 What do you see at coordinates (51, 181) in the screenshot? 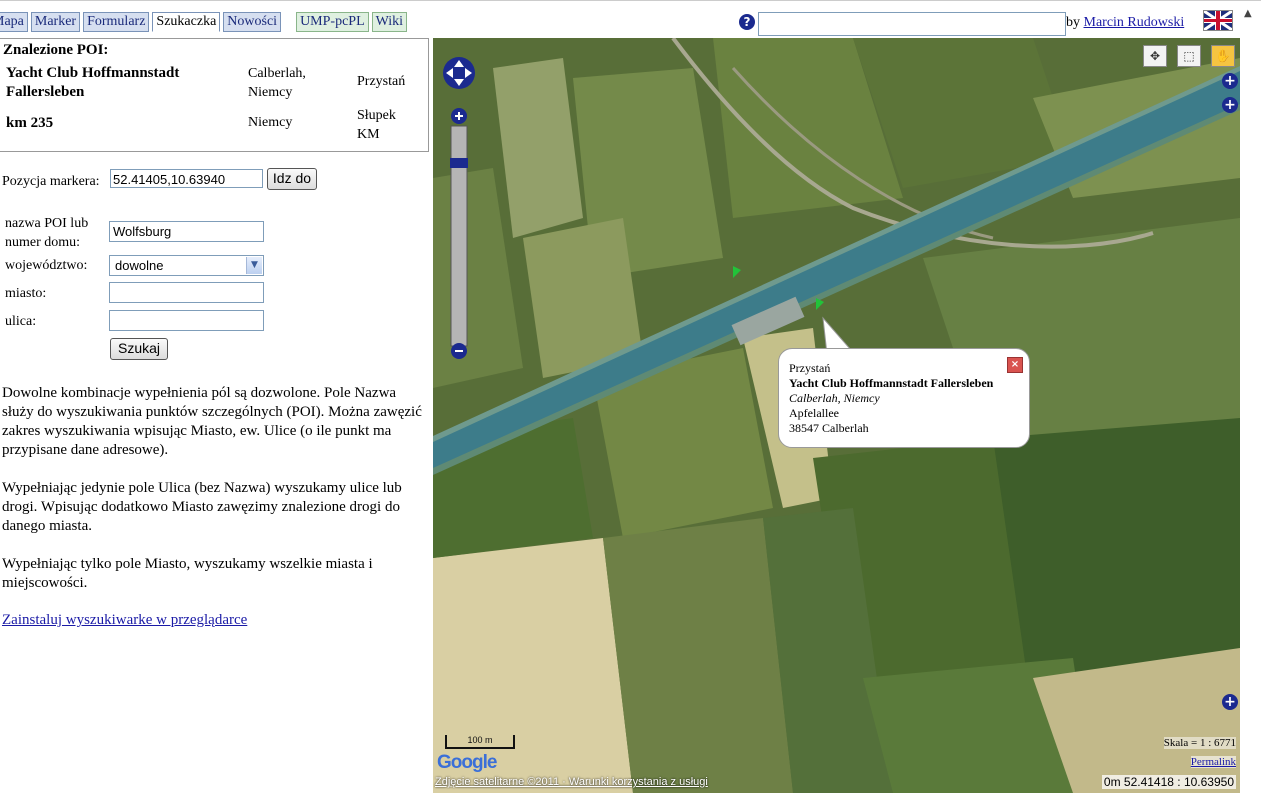
I see `marker-position-label: Pozycja markera:` at bounding box center [51, 181].